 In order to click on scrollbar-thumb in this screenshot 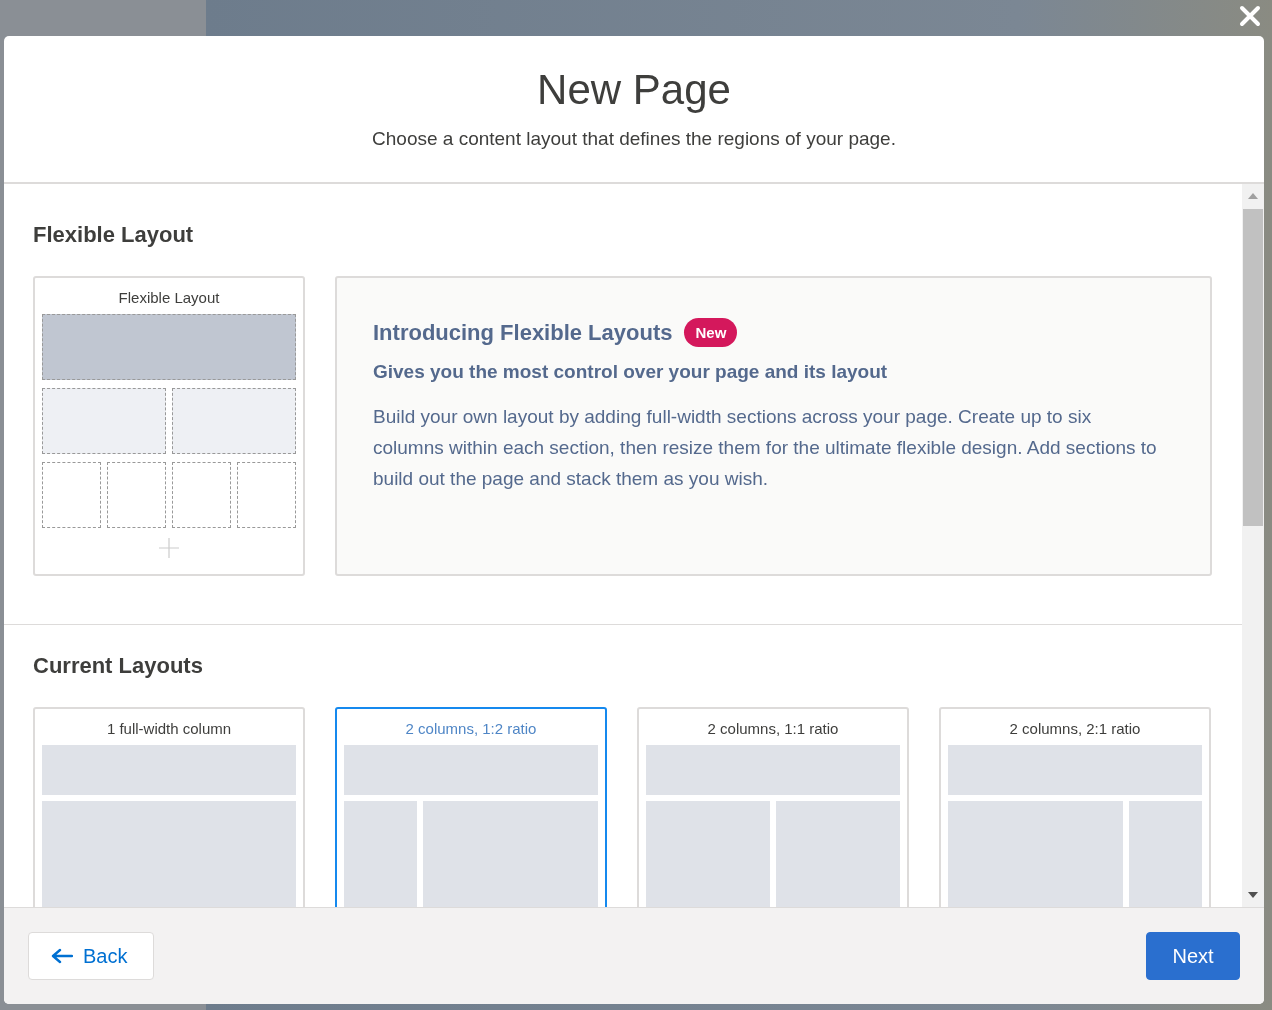, I will do `click(1253, 367)`.